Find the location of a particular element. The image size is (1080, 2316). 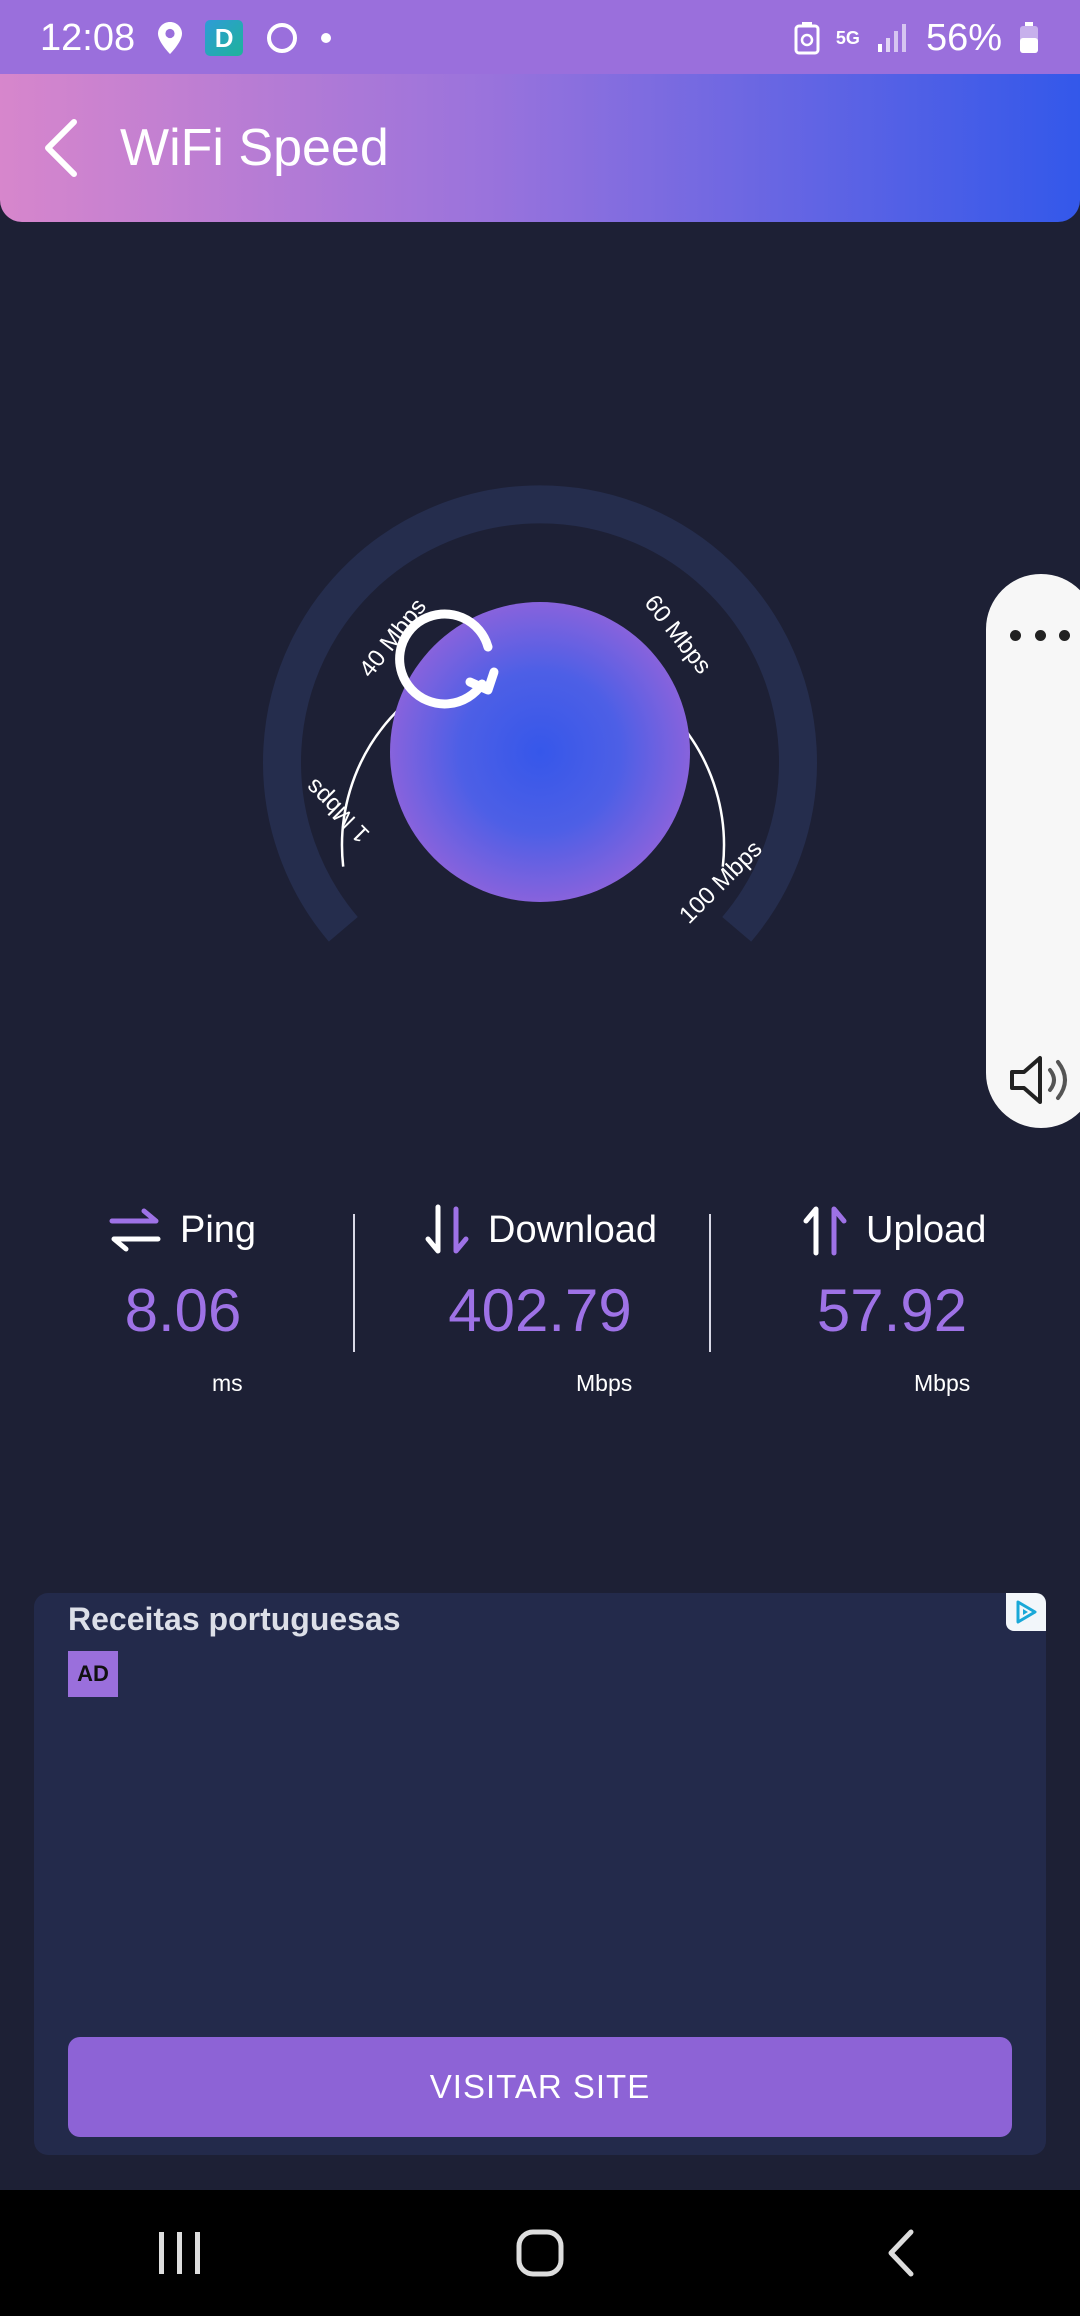

status-time: 12:08 is located at coordinates (88, 37).